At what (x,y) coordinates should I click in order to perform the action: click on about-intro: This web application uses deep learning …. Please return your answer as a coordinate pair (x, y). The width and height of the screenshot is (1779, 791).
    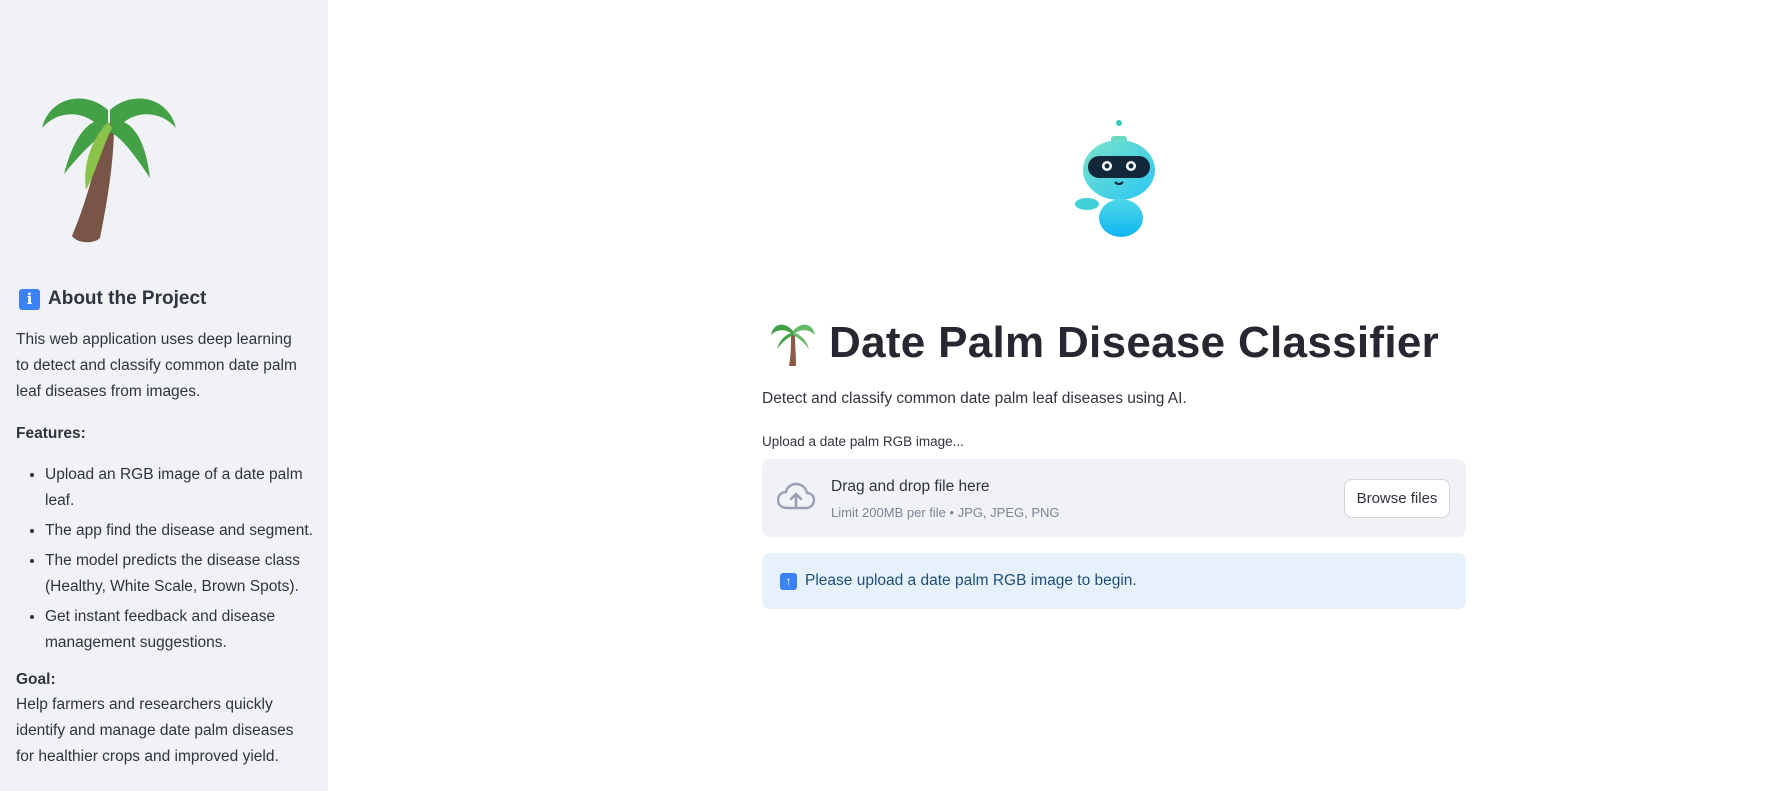
    Looking at the image, I should click on (156, 365).